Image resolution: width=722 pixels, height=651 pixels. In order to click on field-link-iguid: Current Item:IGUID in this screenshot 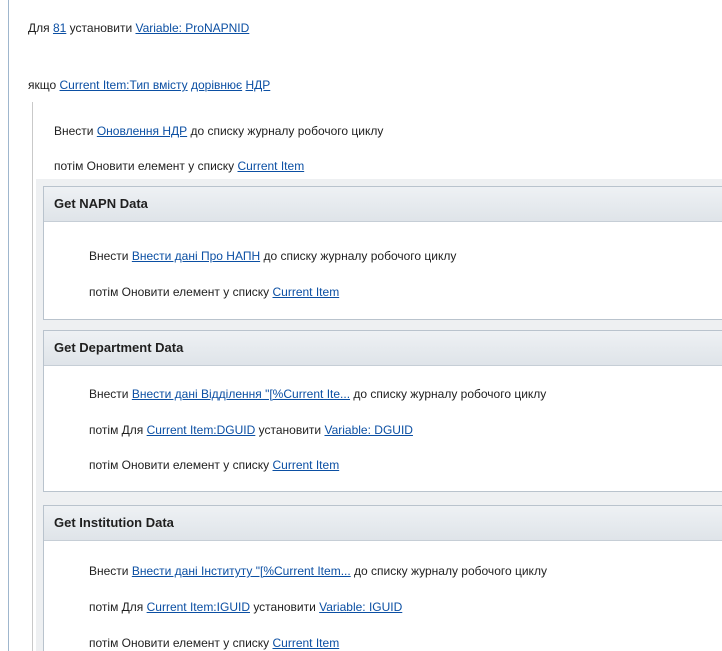, I will do `click(198, 607)`.